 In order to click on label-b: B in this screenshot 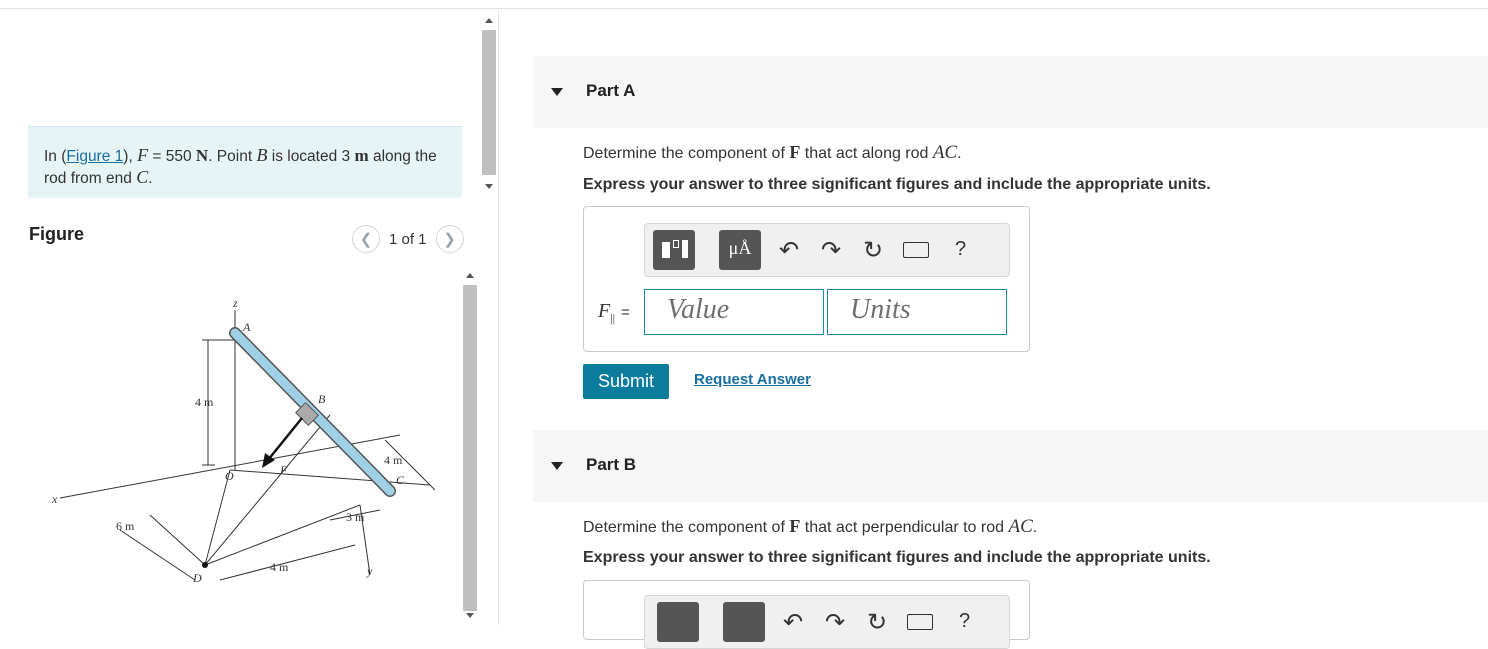, I will do `click(322, 399)`.